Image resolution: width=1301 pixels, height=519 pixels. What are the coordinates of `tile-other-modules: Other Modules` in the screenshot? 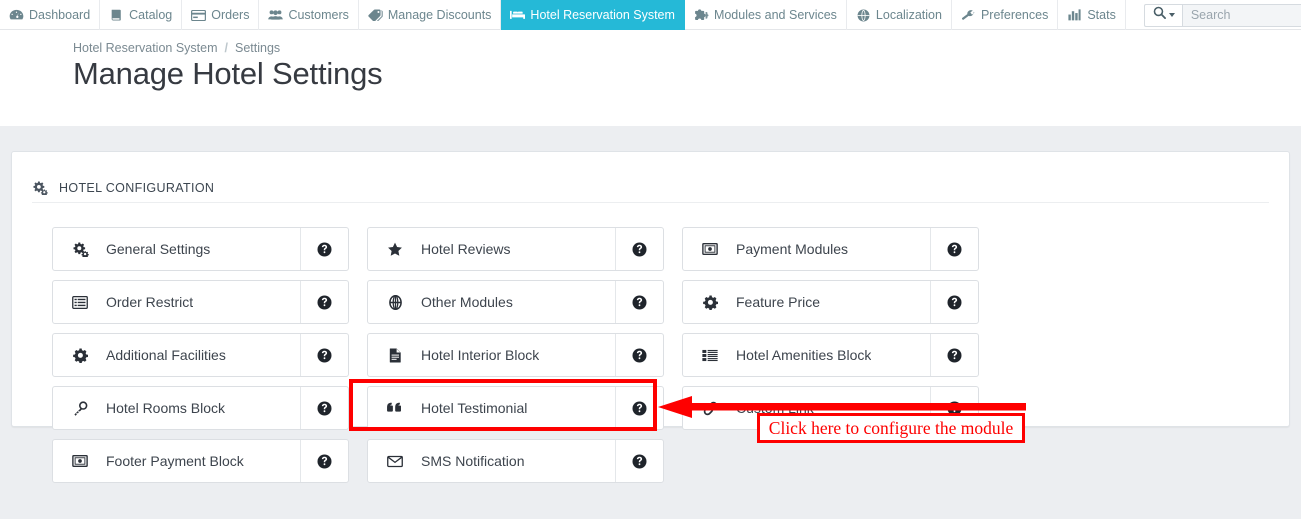 It's located at (515, 302).